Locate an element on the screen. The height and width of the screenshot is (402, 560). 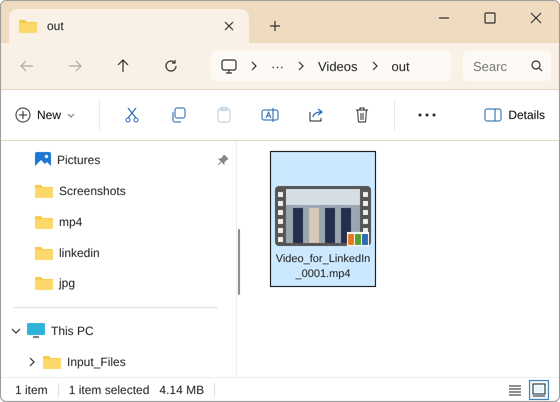
details-pane-icon is located at coordinates (493, 115).